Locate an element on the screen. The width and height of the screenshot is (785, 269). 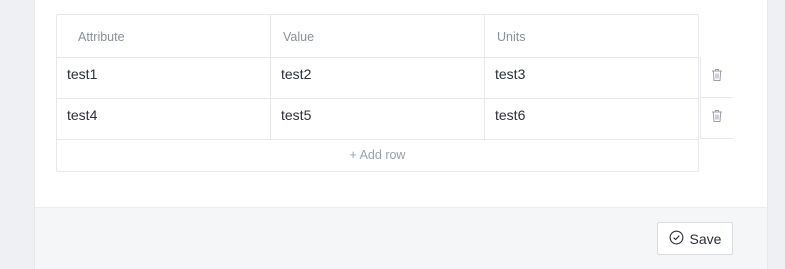
attribute-cell: test4 is located at coordinates (164, 119).